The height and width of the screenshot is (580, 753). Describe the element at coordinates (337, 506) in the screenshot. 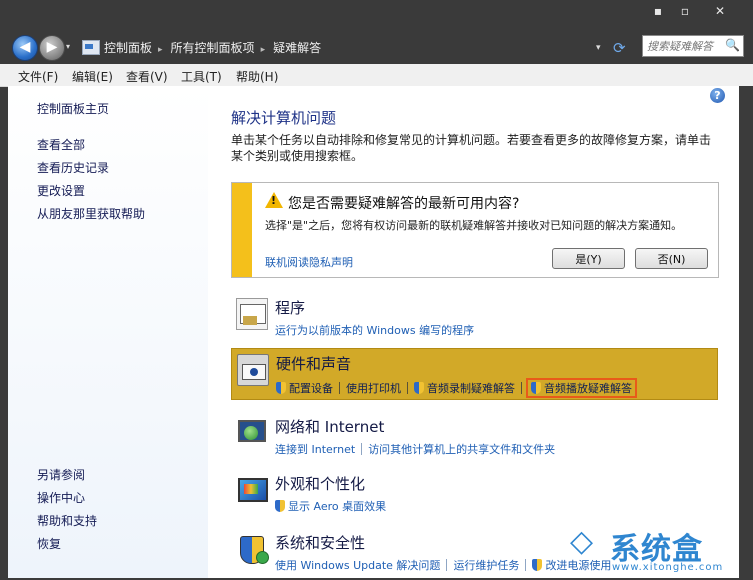

I see `link-aero-effects: 显示 Aero 桌面效果` at that location.